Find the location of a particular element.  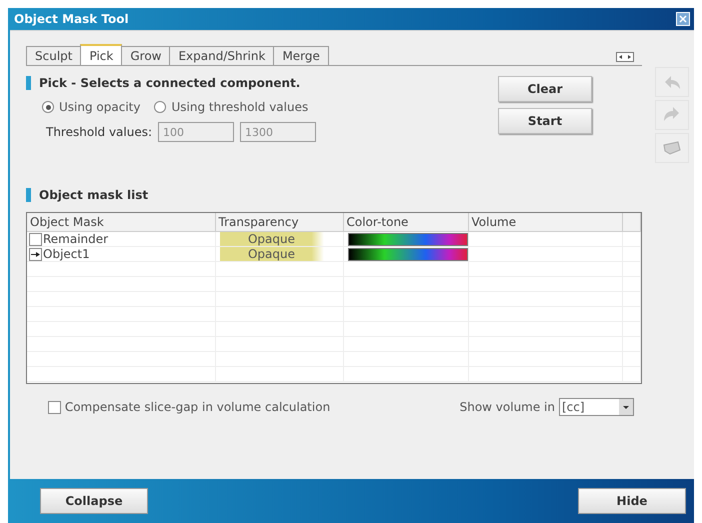

footer-button: Collapse is located at coordinates (94, 501).